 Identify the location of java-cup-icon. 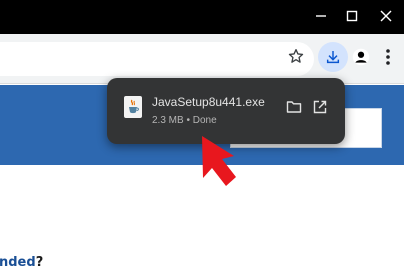
(134, 106).